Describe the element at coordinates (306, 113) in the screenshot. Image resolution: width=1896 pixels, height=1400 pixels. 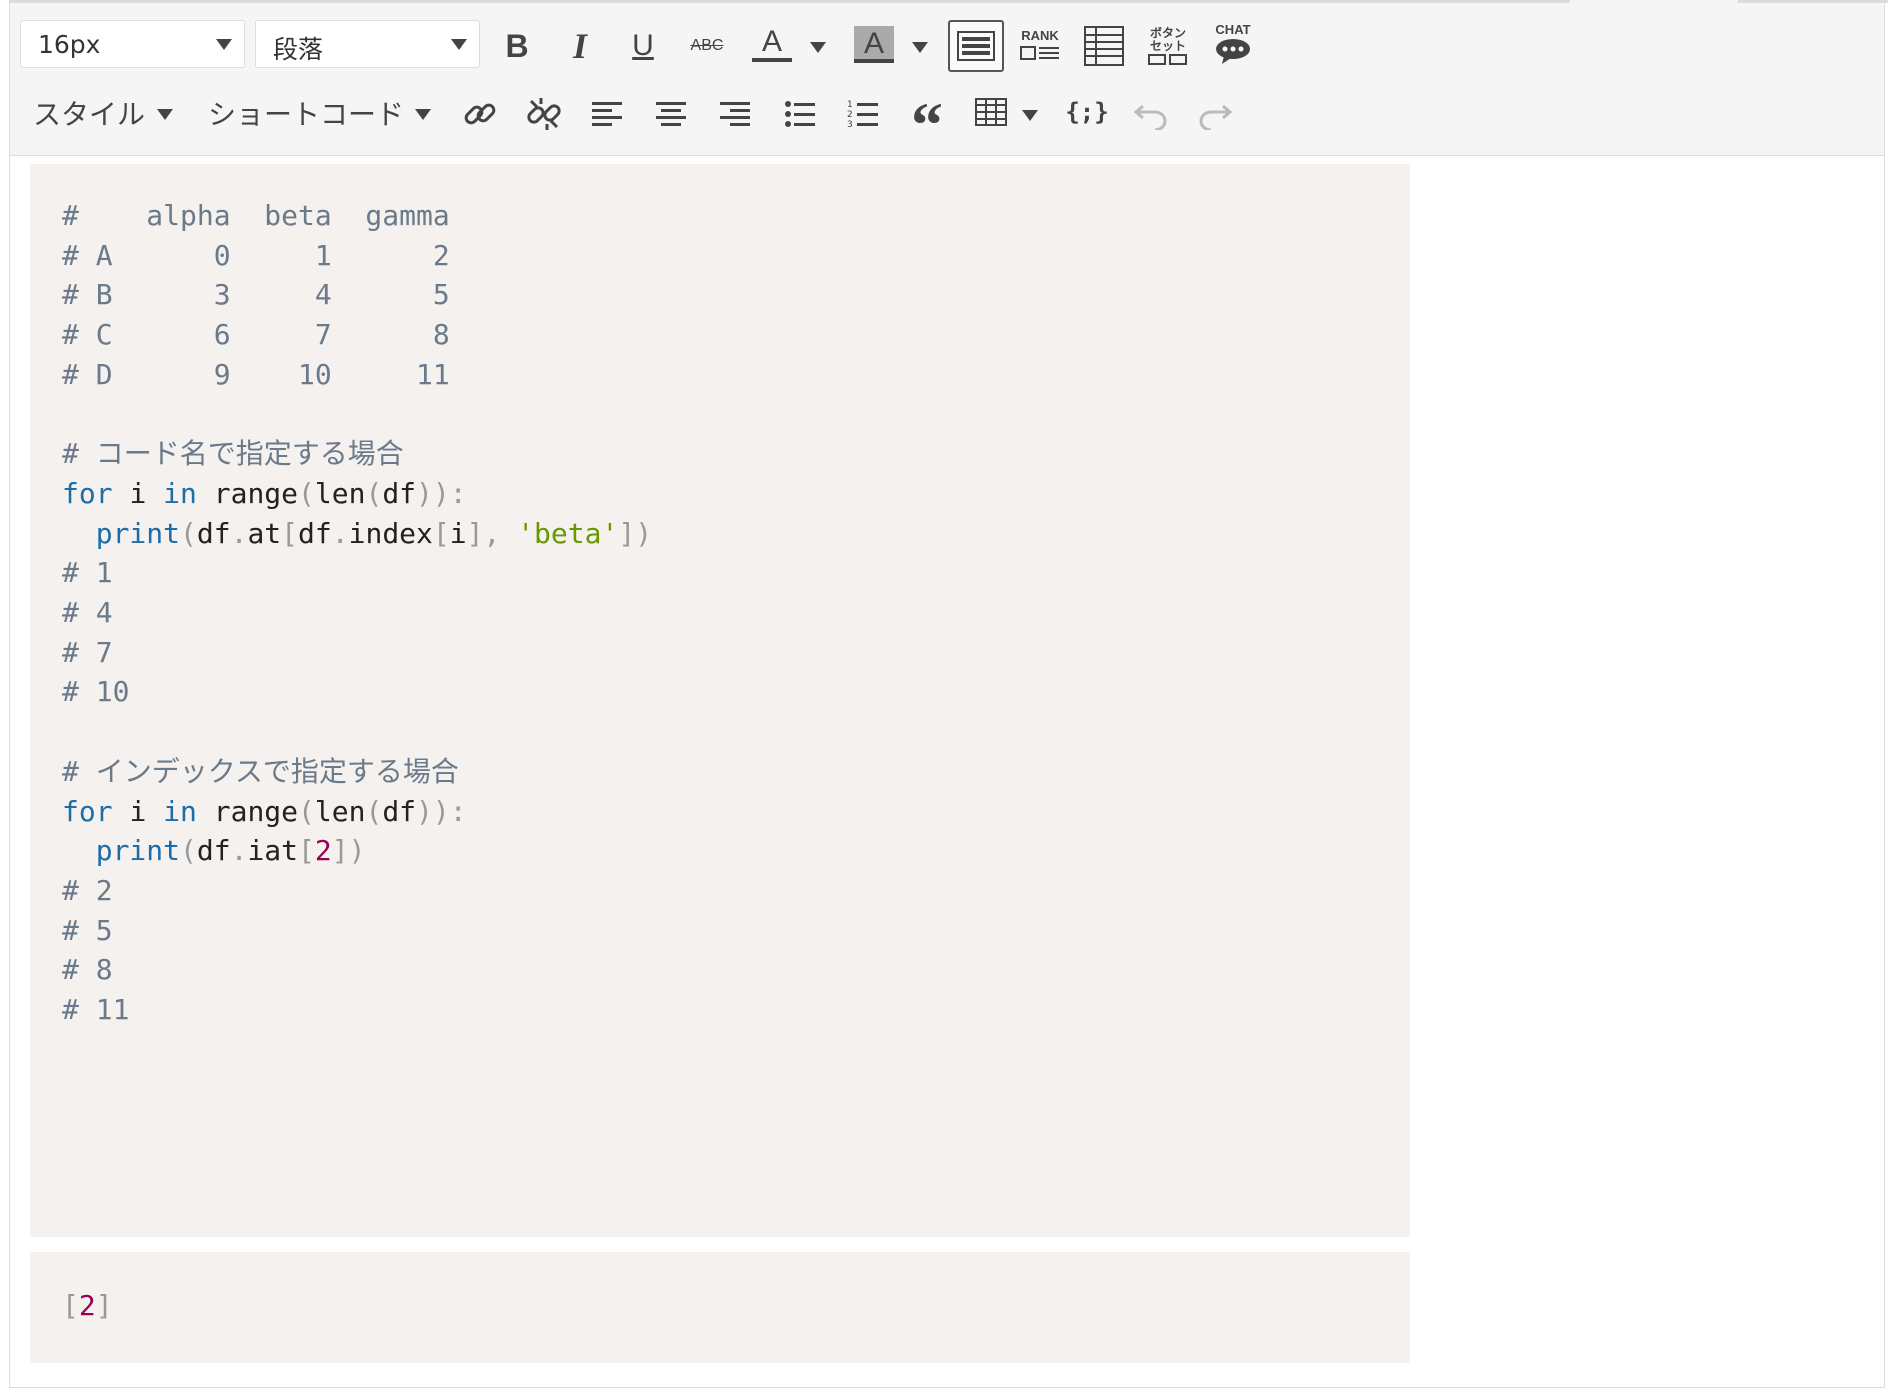
I see `shortcode-menu: ショートコード` at that location.